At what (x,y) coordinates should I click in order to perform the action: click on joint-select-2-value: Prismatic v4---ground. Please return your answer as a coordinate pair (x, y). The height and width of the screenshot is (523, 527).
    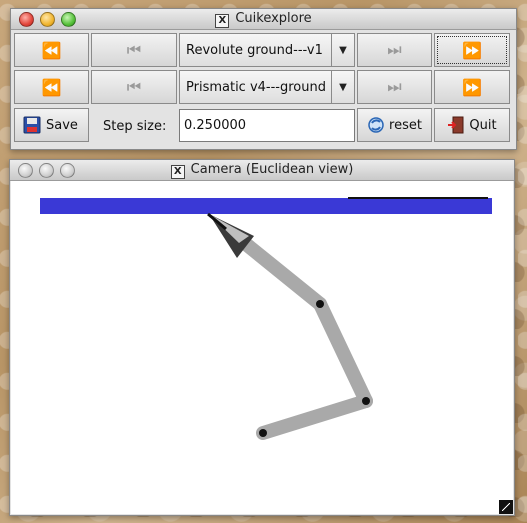
    Looking at the image, I should click on (256, 87).